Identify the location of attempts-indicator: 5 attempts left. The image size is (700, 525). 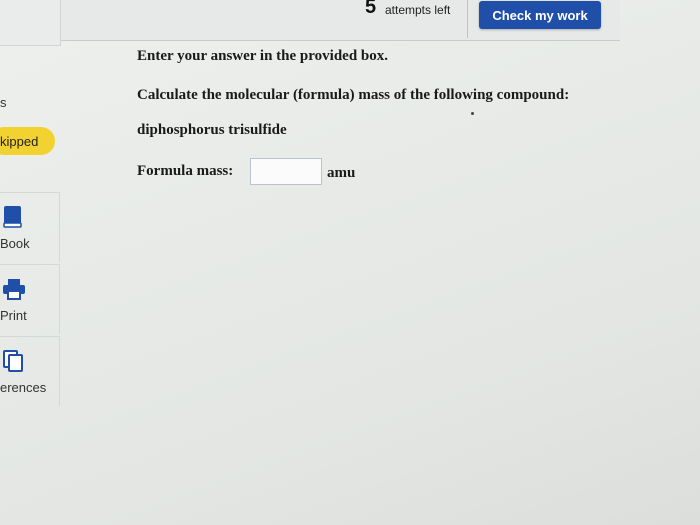
(411, 19).